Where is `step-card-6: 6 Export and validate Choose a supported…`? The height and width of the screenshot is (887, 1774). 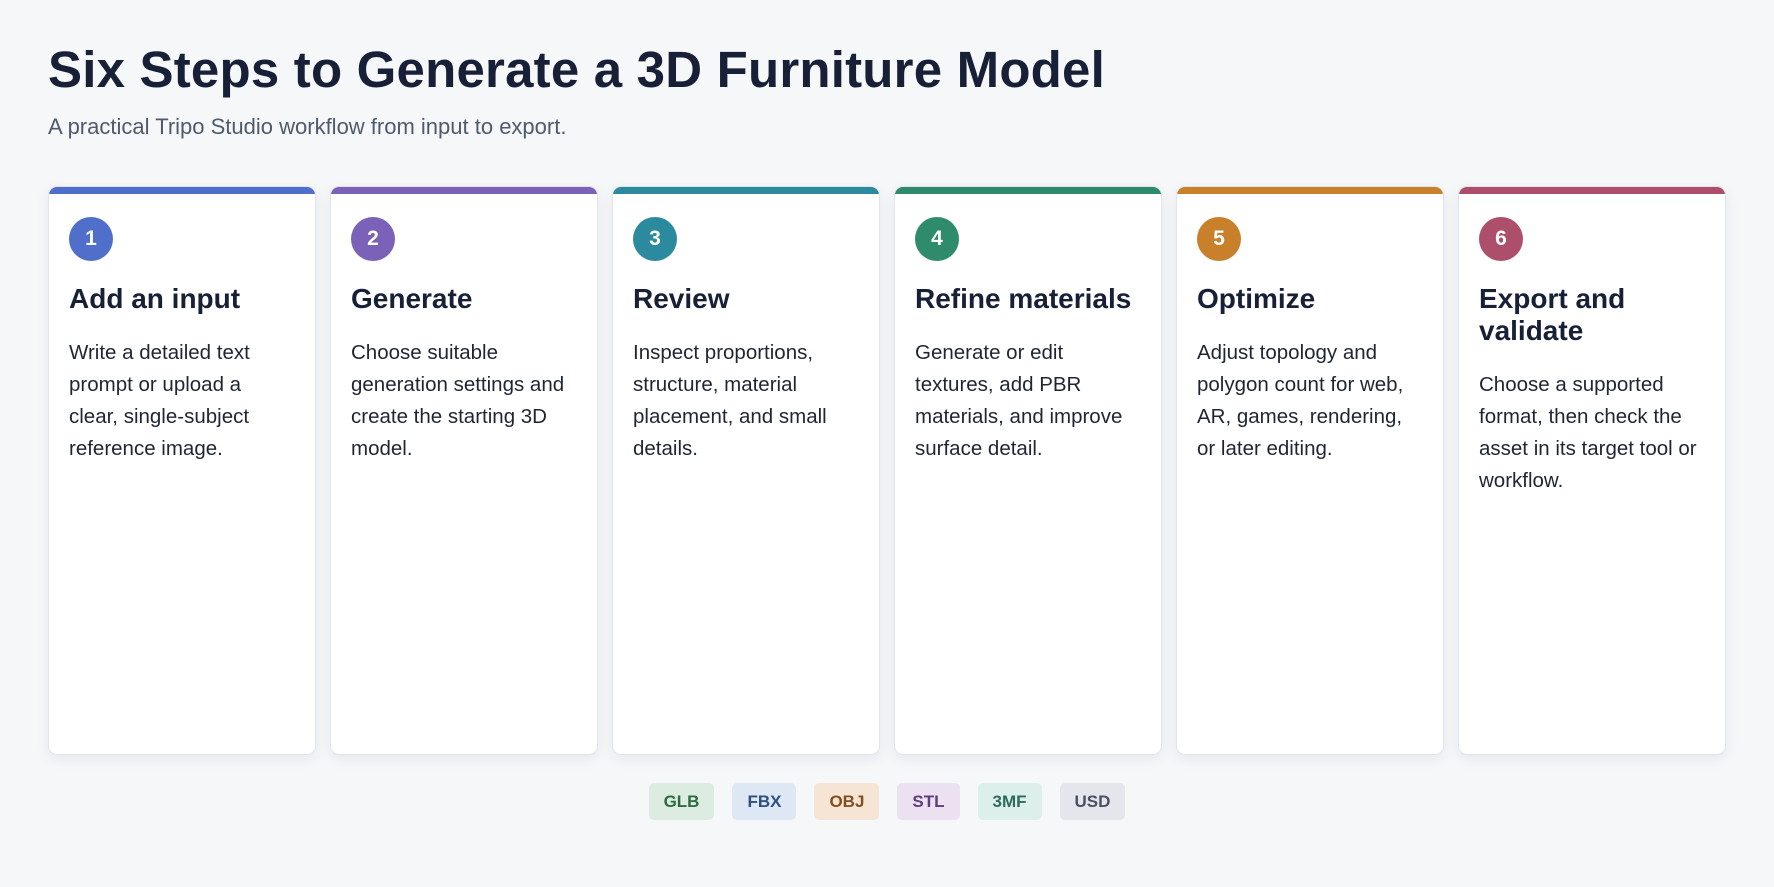
step-card-6: 6 Export and validate Choose a supported… is located at coordinates (1592, 470).